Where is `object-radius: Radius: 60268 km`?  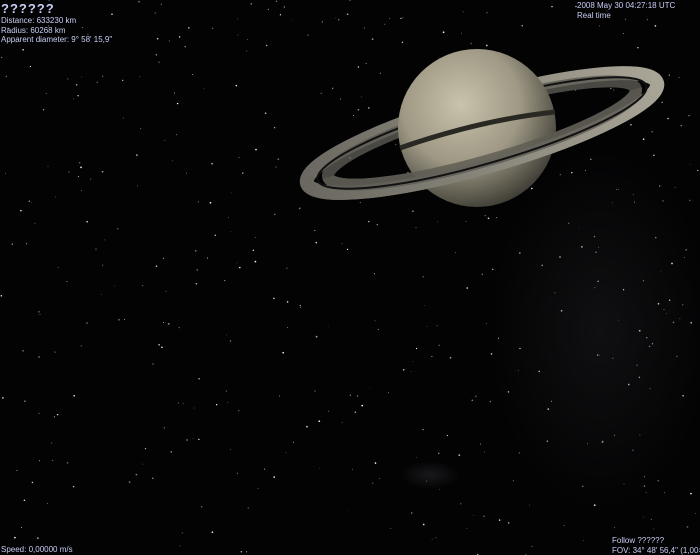 object-radius: Radius: 60268 km is located at coordinates (33, 30).